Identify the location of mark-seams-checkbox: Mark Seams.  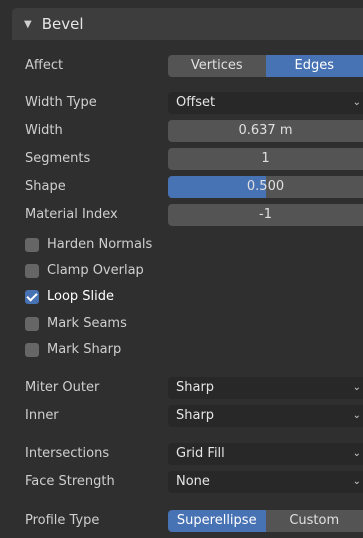
(76, 324).